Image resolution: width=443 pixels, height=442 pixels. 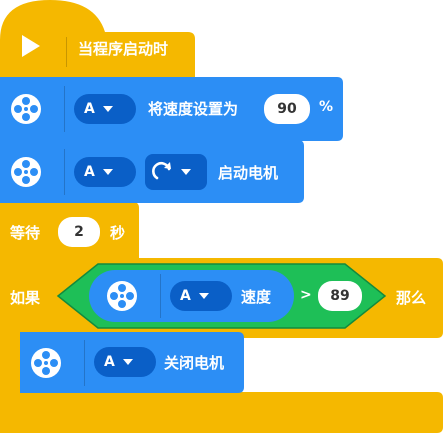 What do you see at coordinates (306, 295) in the screenshot?
I see `greater-than-operator: >` at bounding box center [306, 295].